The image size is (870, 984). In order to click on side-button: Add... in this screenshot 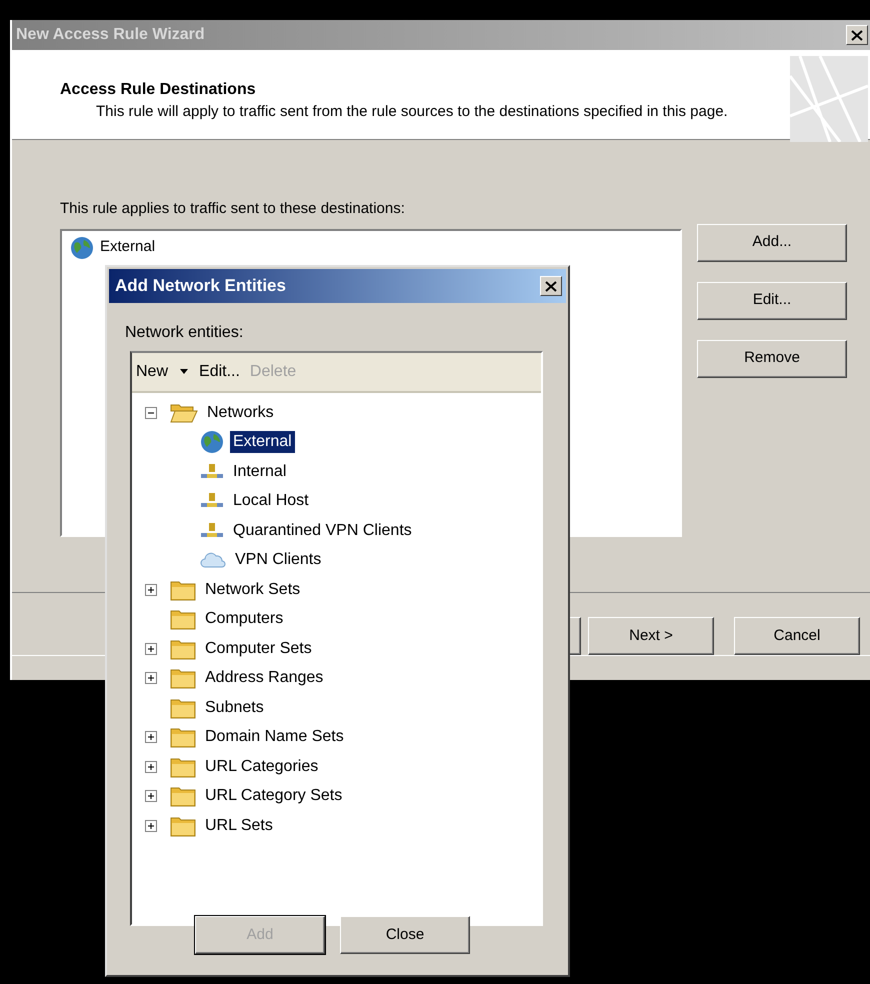, I will do `click(772, 243)`.